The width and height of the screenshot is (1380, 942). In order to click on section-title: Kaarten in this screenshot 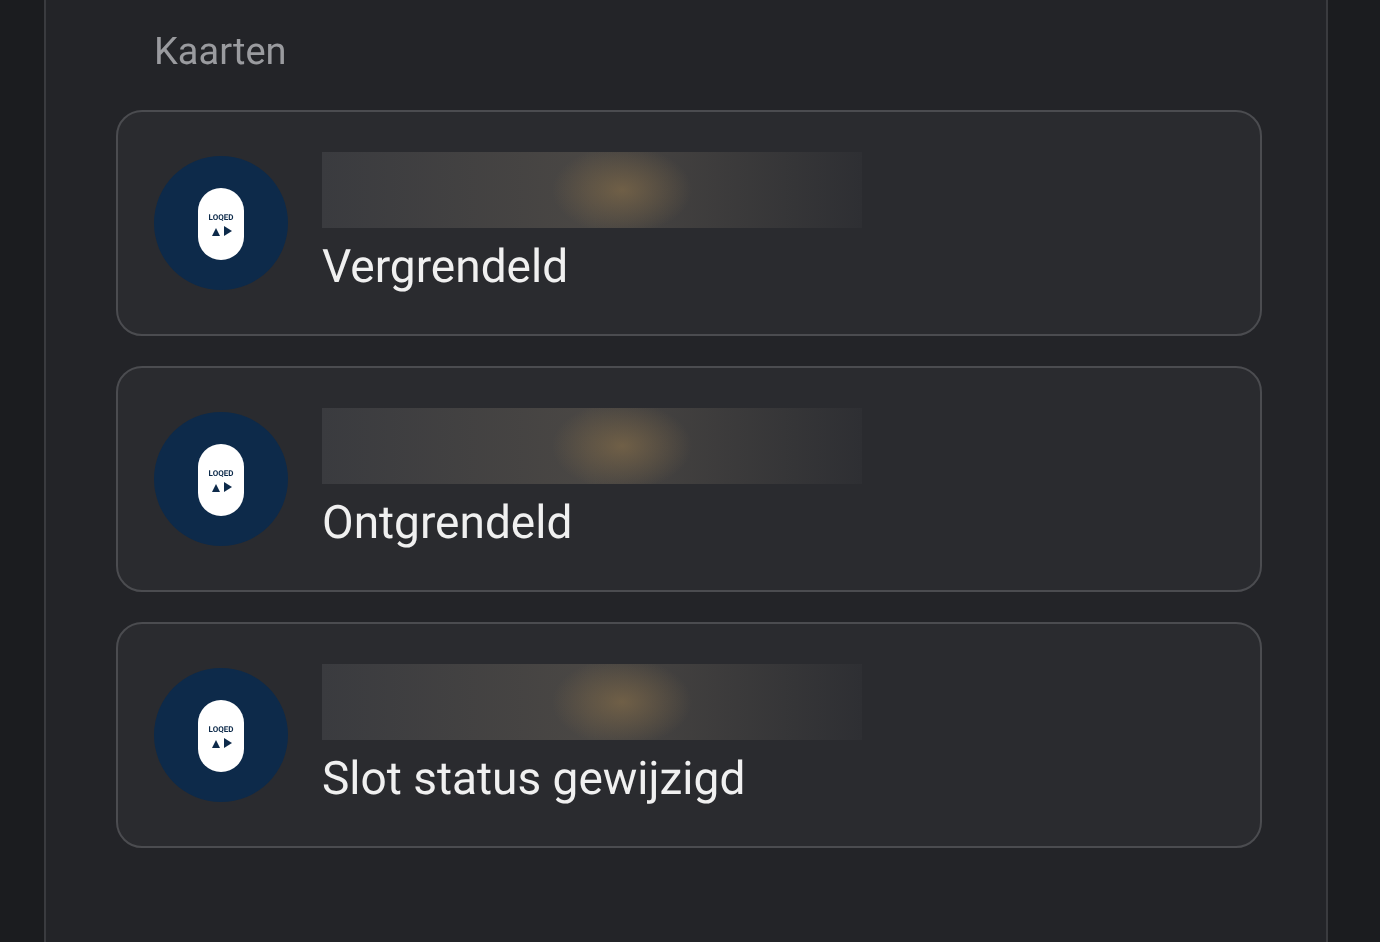, I will do `click(220, 52)`.